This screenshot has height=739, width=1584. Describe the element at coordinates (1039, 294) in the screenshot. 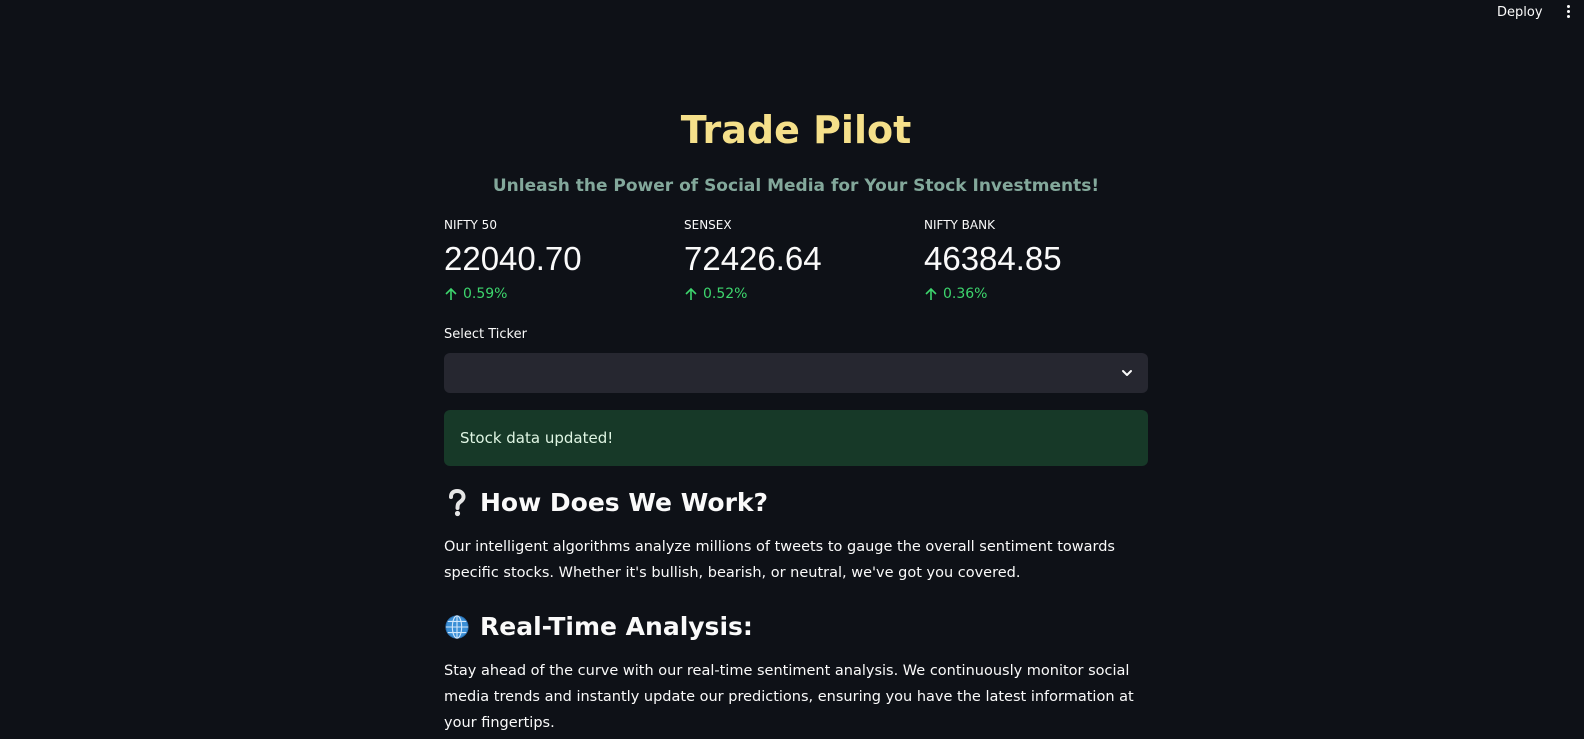

I see `metric-delta: 0.36%` at that location.